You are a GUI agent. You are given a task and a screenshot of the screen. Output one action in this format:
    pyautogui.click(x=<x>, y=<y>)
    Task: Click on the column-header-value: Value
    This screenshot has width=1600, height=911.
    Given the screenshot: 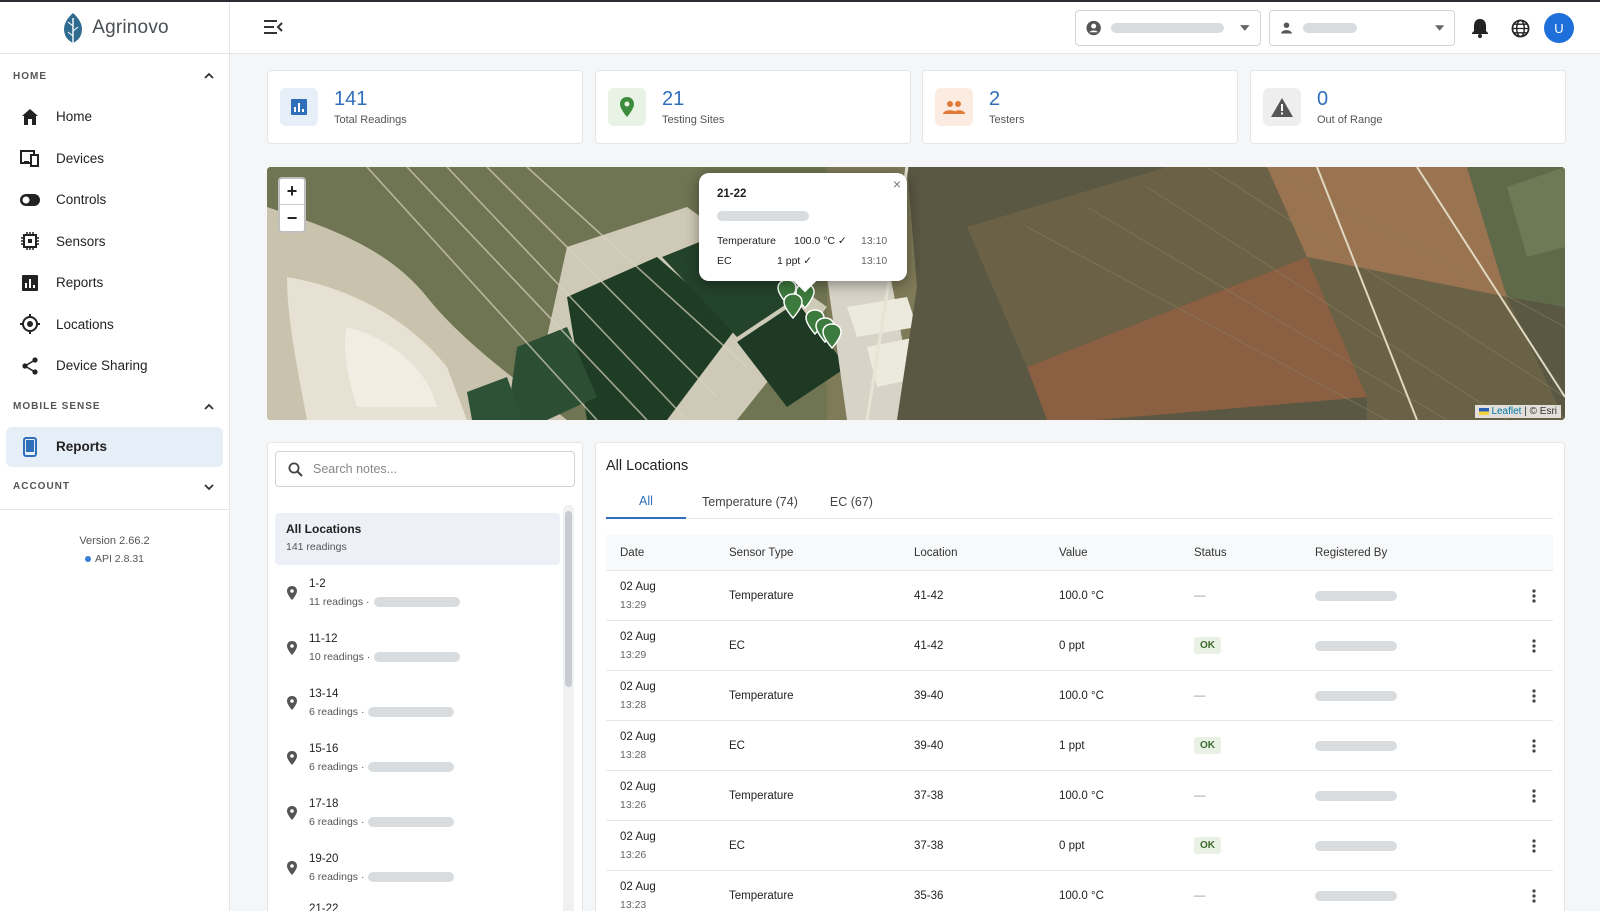 What is the action you would take?
    pyautogui.click(x=1126, y=553)
    